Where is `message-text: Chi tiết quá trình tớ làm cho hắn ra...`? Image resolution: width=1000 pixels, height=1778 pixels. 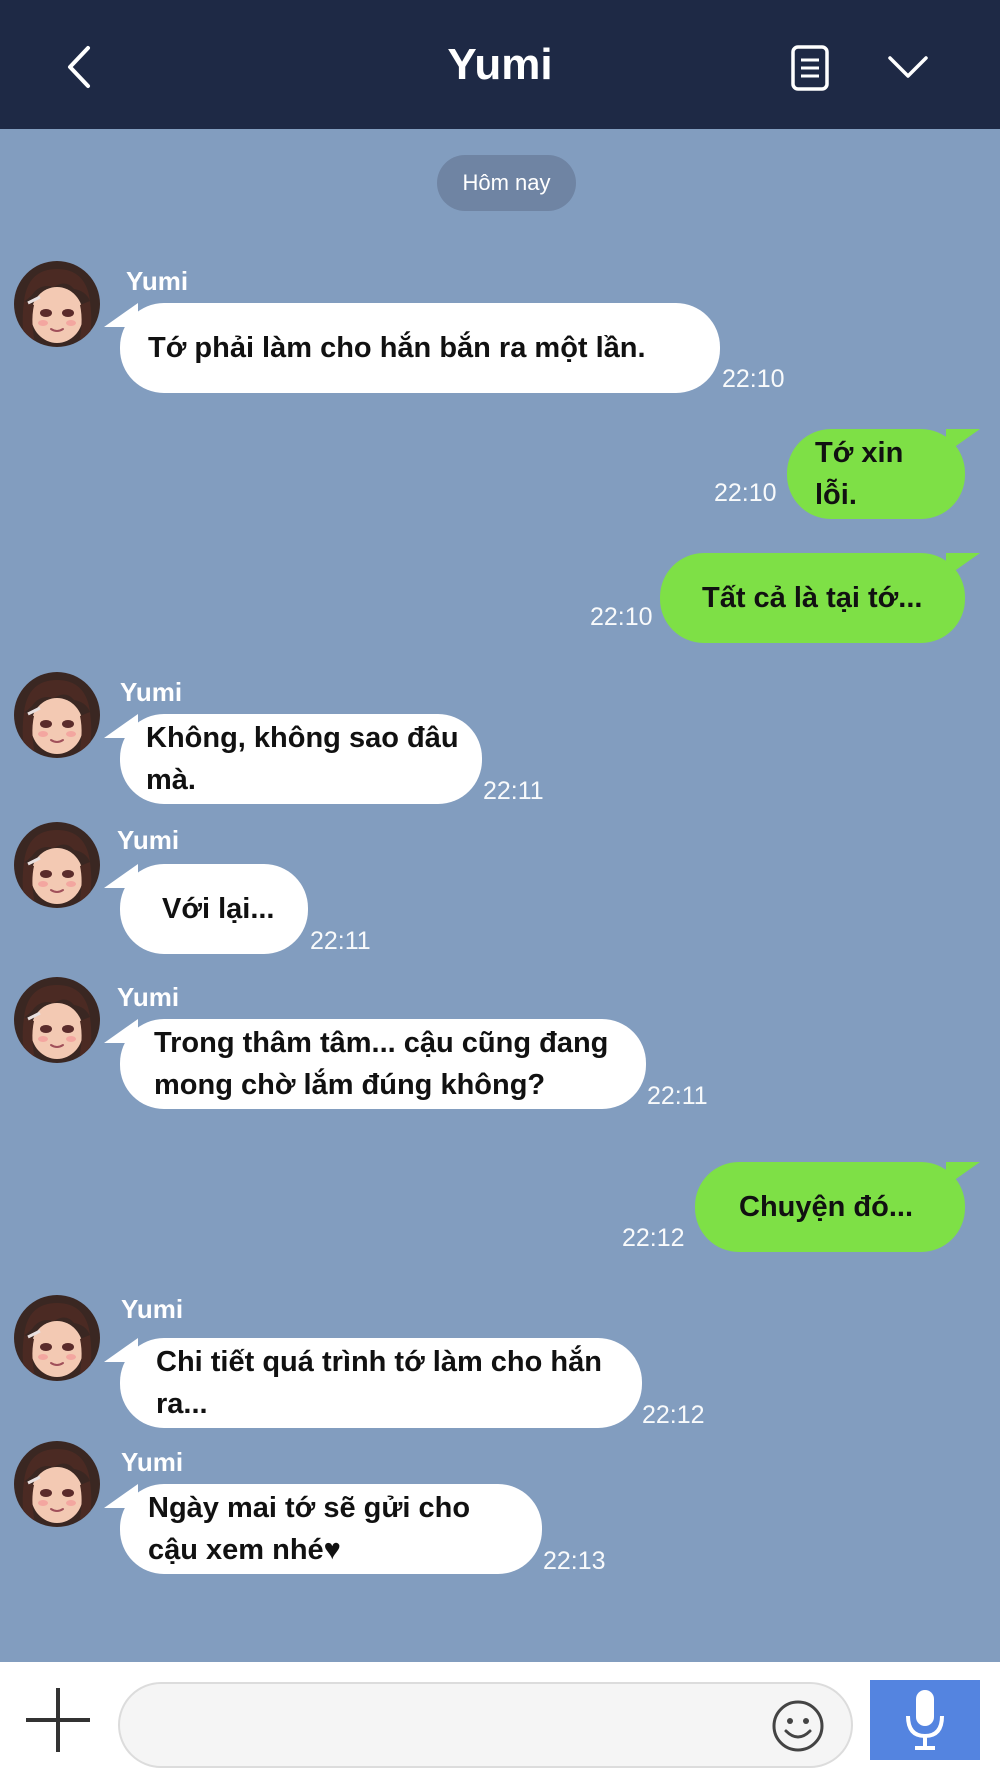
message-text: Chi tiết quá trình tớ làm cho hắn ra... is located at coordinates (379, 1383).